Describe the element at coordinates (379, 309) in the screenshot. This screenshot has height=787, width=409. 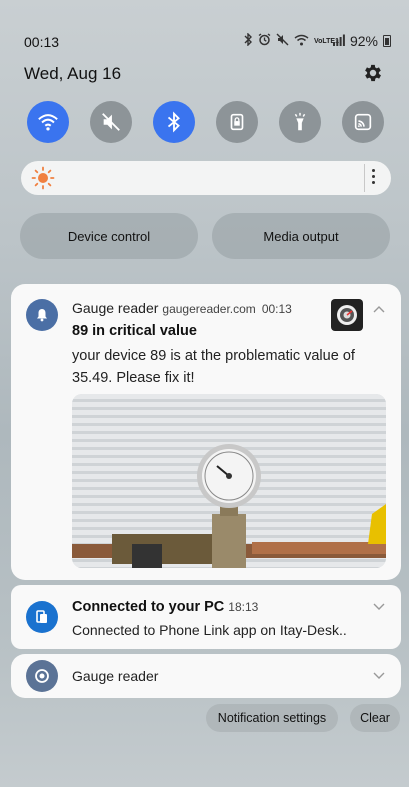
I see `collapse-chevron-up-icon` at that location.